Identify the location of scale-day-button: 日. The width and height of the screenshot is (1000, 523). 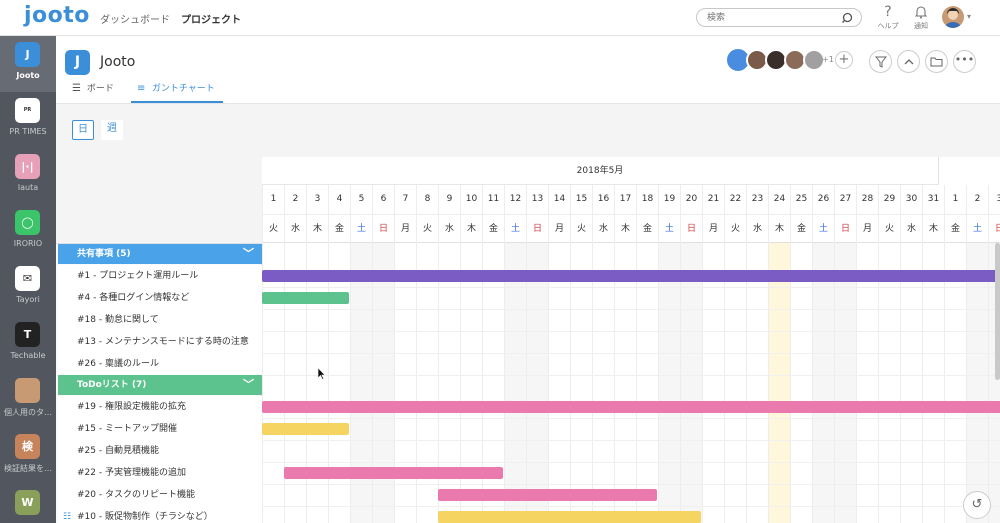
(83, 130).